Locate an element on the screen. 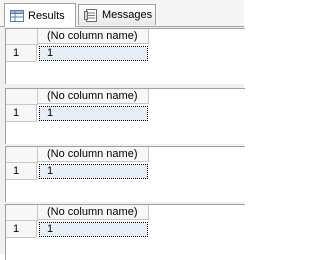 This screenshot has width=320, height=260. tab-results: Results is located at coordinates (40, 15).